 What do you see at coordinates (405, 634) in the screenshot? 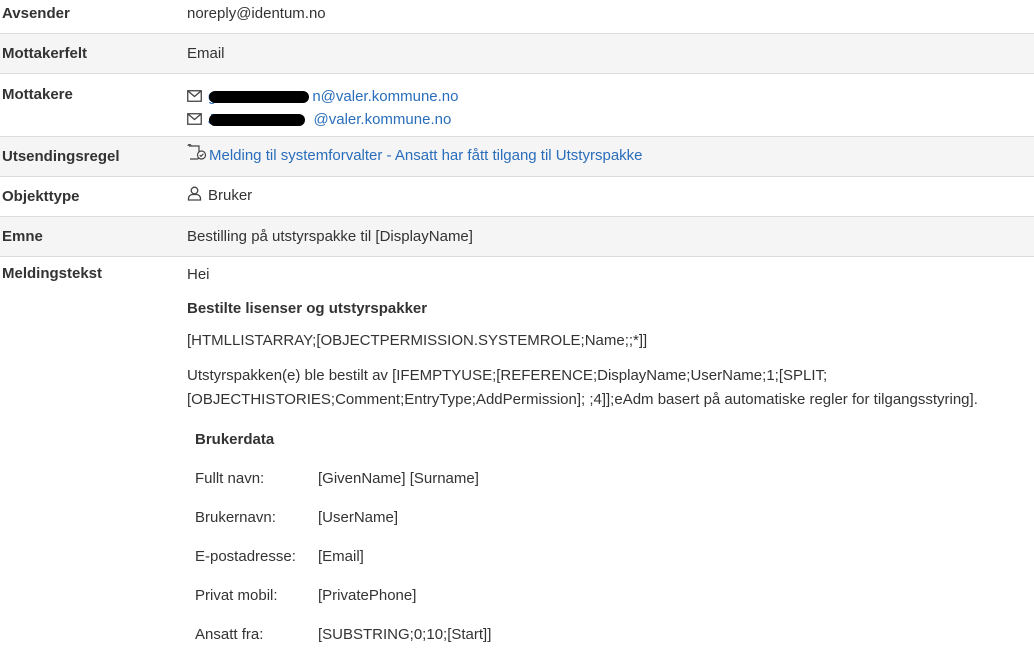
I see `userdata-value: [SUBSTRING;0;10;[Start]]` at bounding box center [405, 634].